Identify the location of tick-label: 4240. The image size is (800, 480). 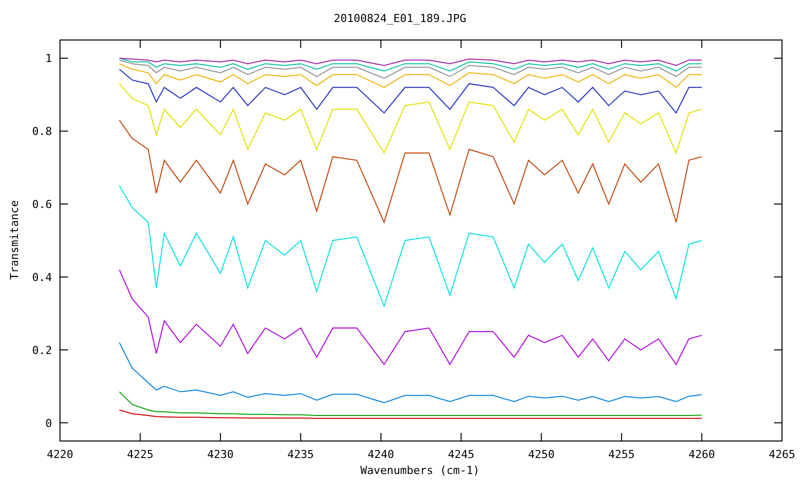
(381, 454).